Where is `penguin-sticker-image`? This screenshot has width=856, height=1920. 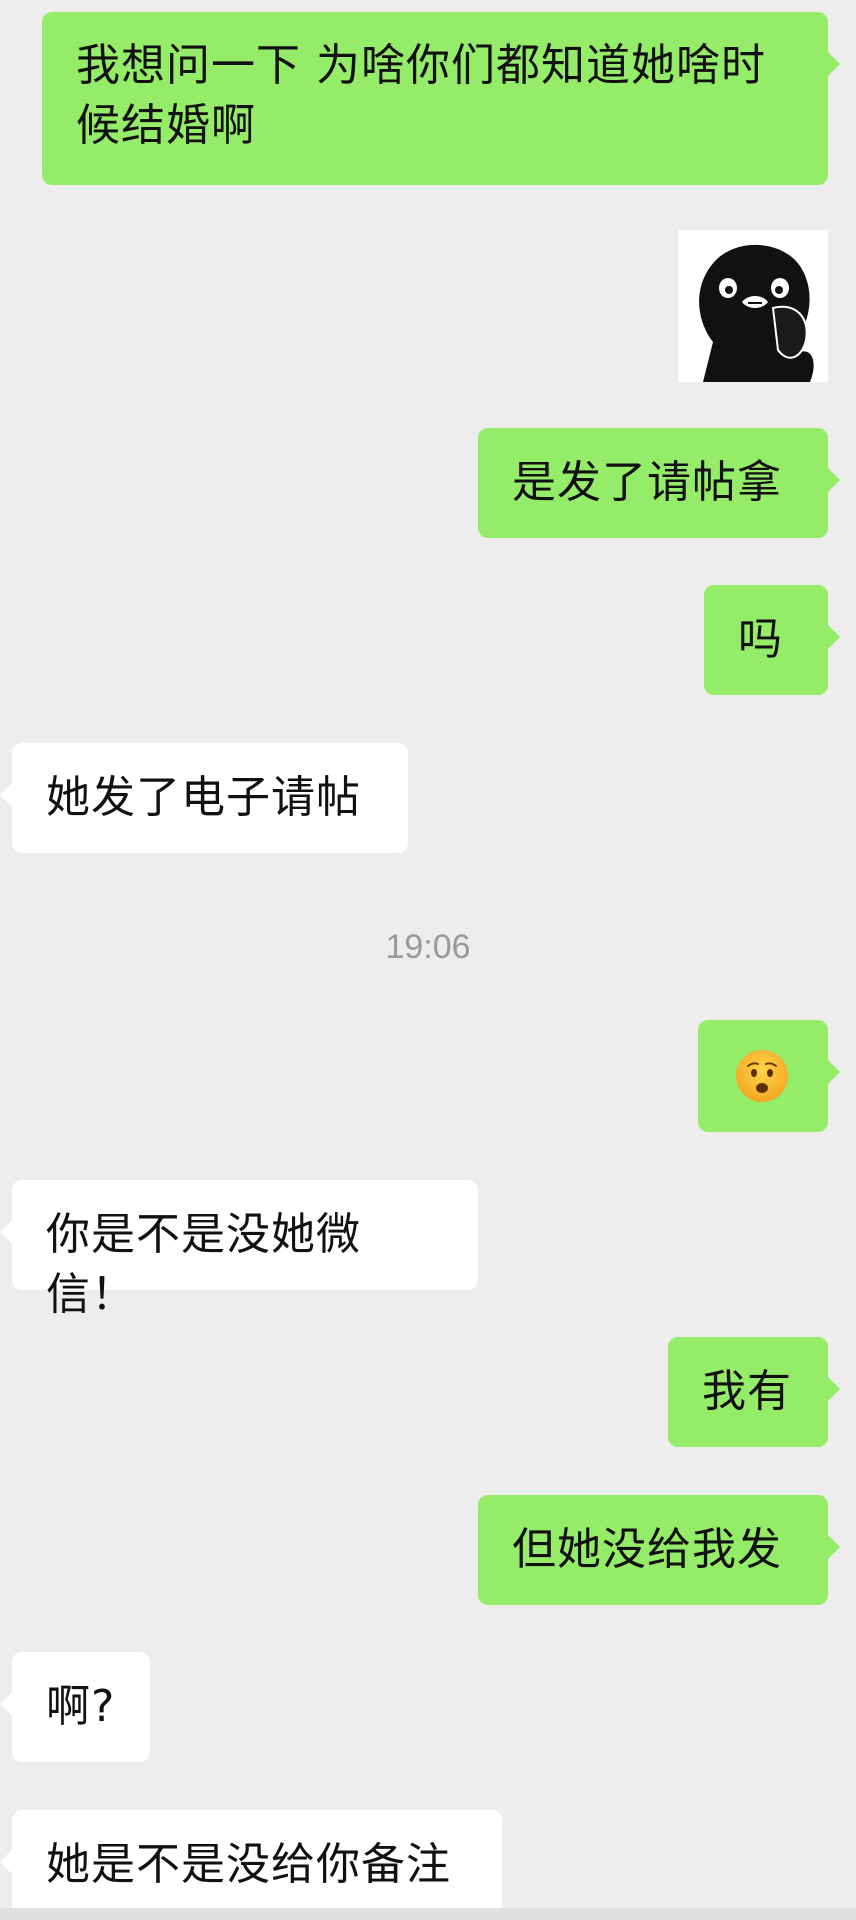
penguin-sticker-image is located at coordinates (753, 306).